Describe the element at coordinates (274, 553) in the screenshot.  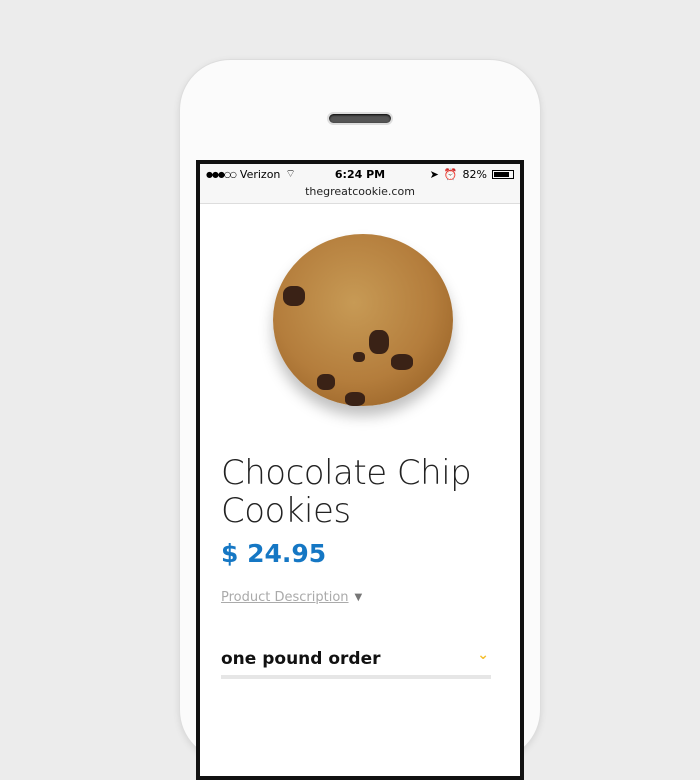
I see `product-price: $ 24.95` at that location.